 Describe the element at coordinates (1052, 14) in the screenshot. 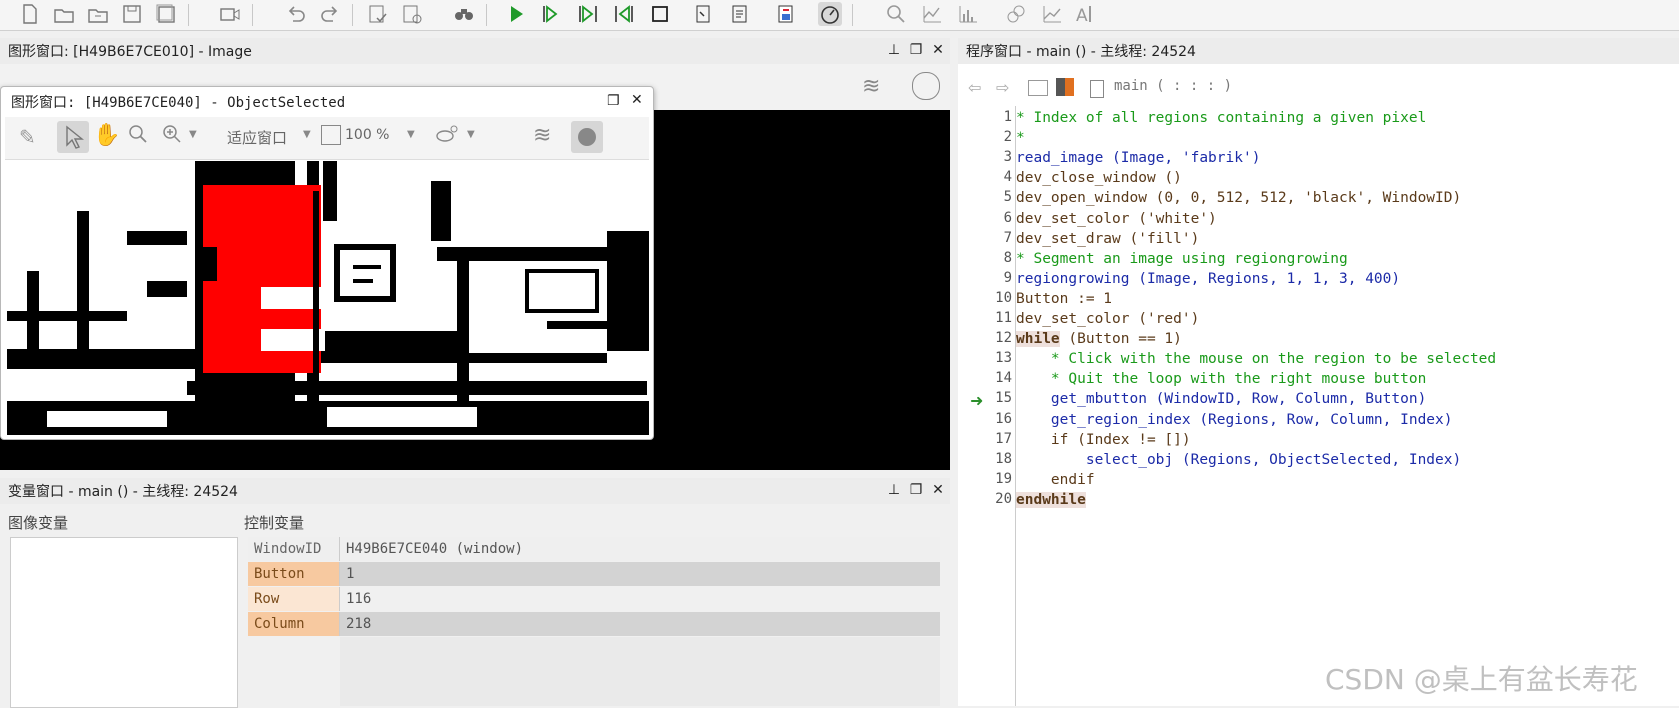

I see `feature-histogram-icon` at that location.